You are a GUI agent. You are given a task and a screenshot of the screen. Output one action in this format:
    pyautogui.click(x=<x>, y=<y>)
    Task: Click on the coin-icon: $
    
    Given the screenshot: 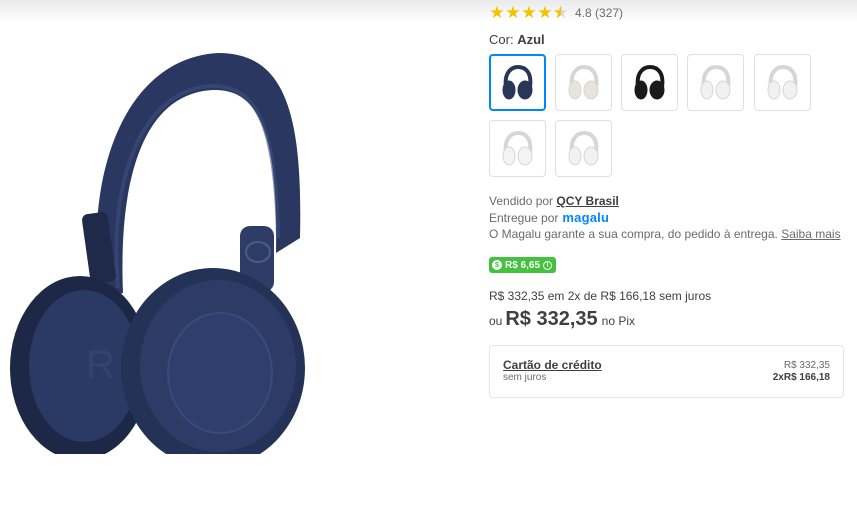 What is the action you would take?
    pyautogui.click(x=497, y=265)
    